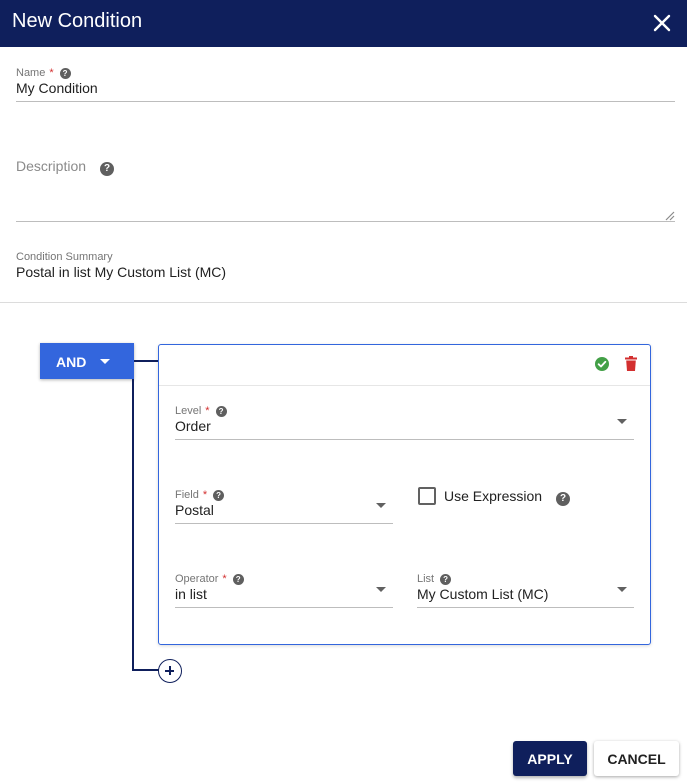 This screenshot has width=687, height=782. Describe the element at coordinates (427, 496) in the screenshot. I see `use-expression-checkbox` at that location.